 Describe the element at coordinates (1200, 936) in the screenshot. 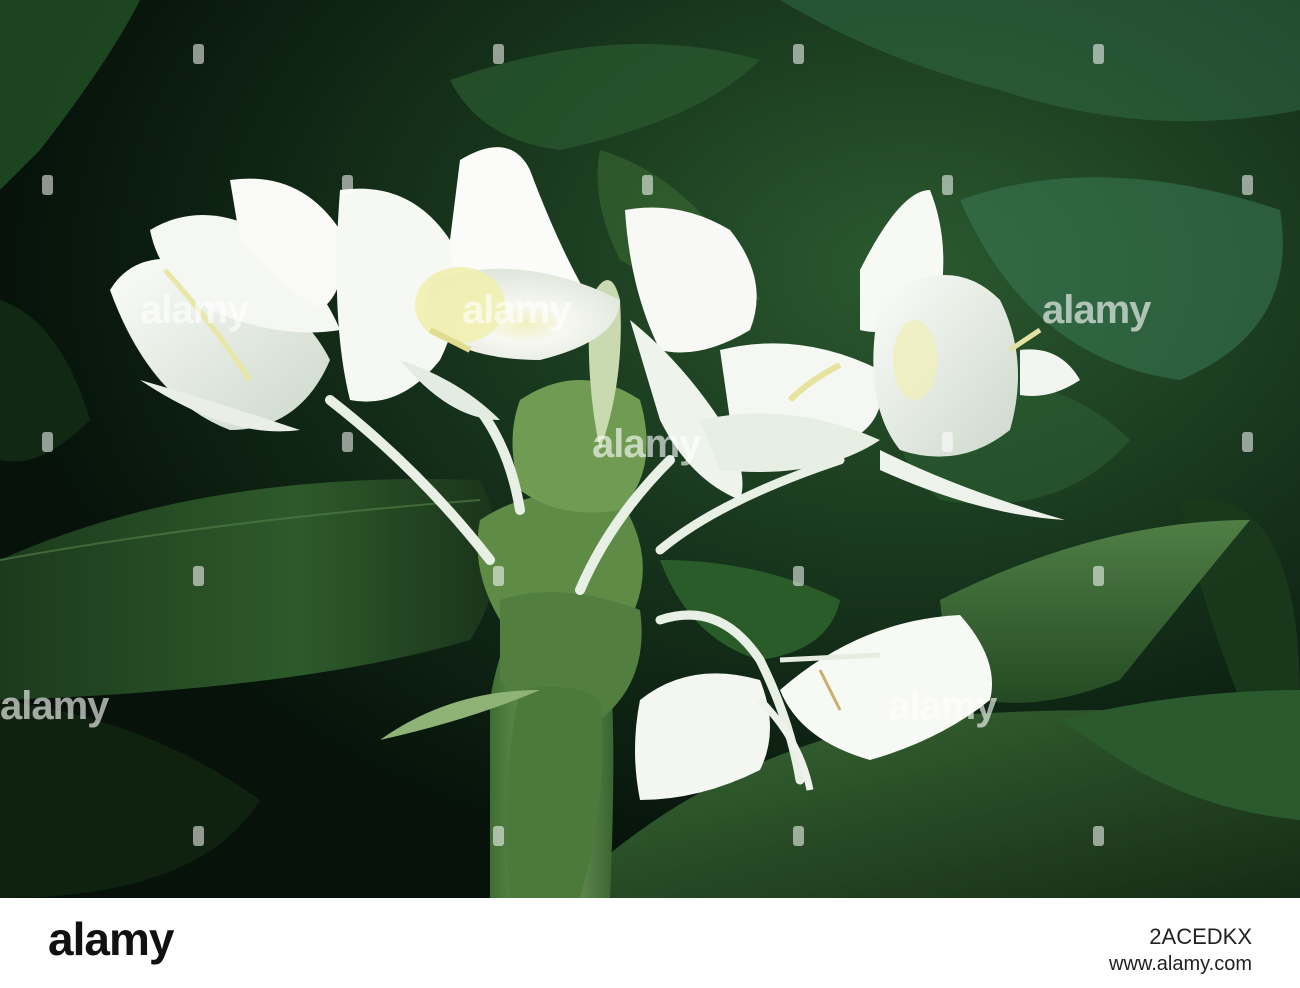

I see `image-id: 2ACEDKX` at that location.